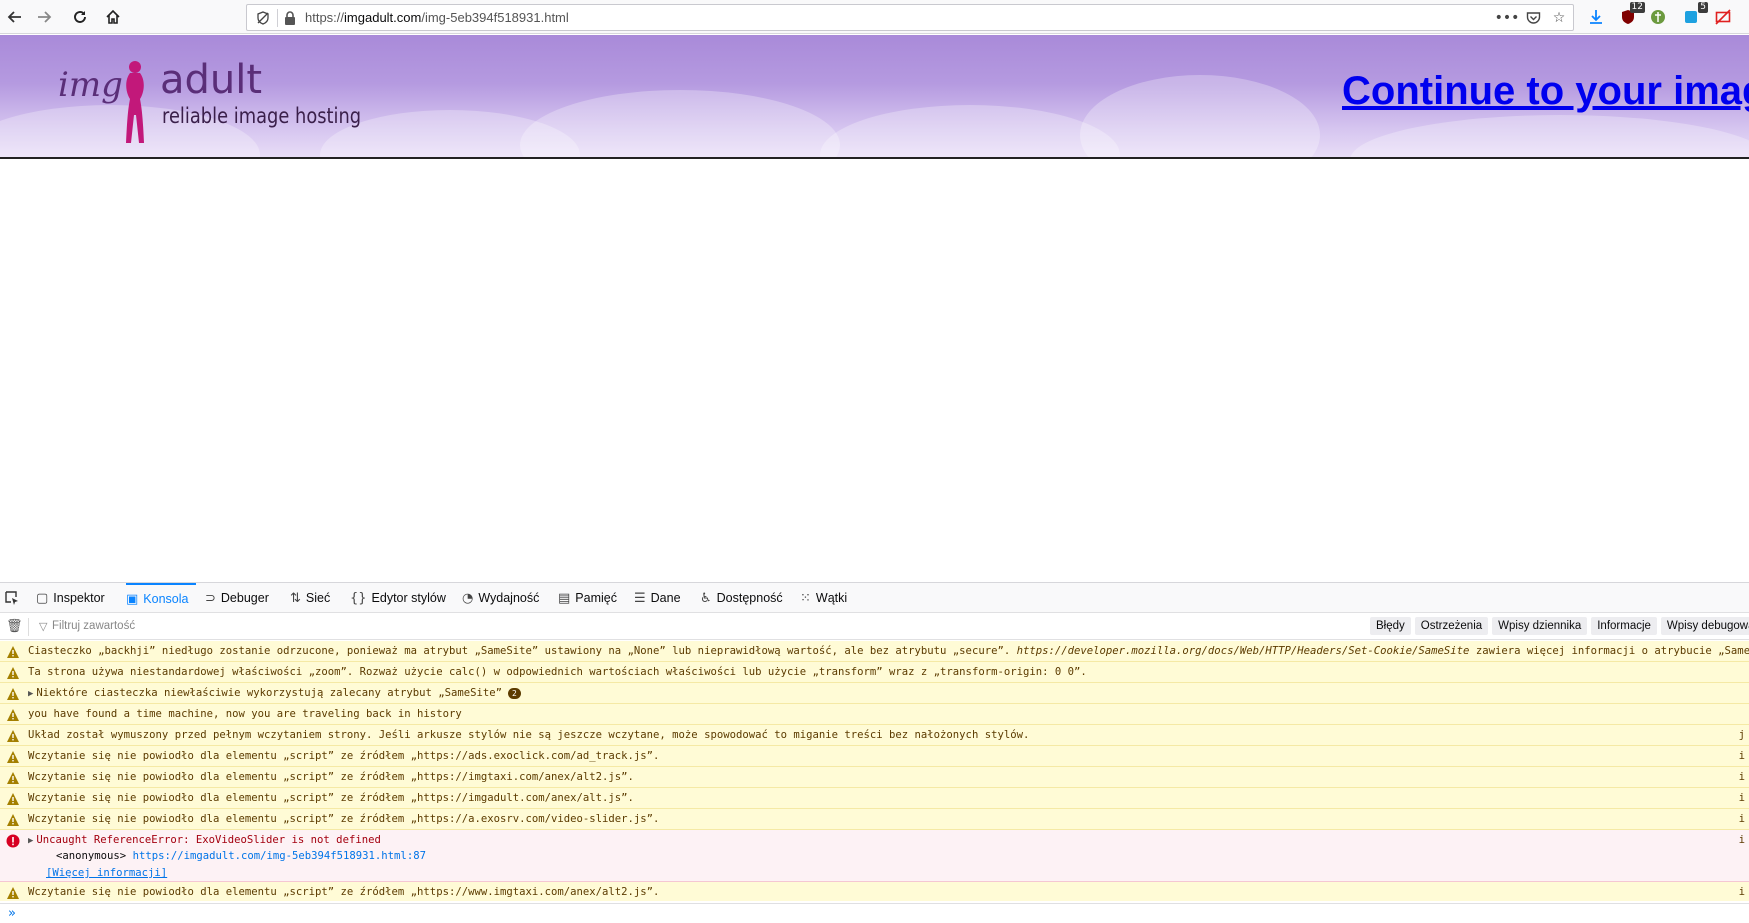 The height and width of the screenshot is (923, 1749). What do you see at coordinates (657, 598) in the screenshot?
I see `tab-dane: ☰ Dane` at bounding box center [657, 598].